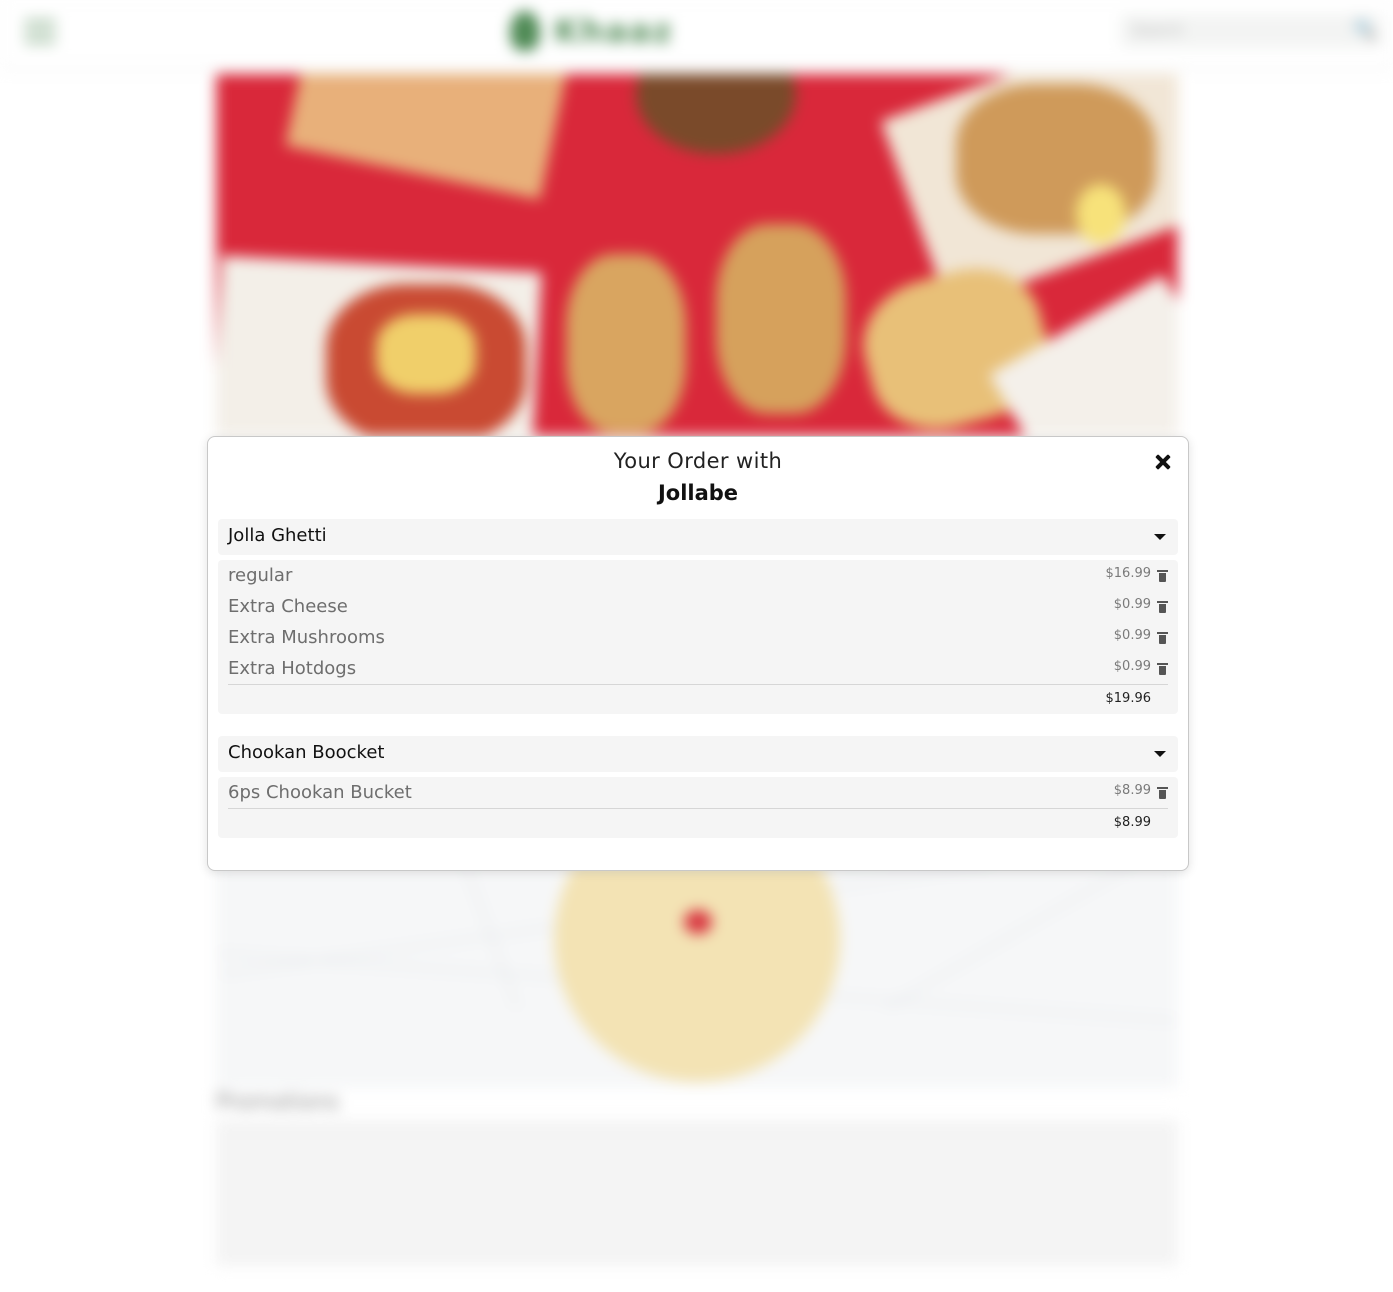  I want to click on order-item-label: Extra Hotdogs, so click(292, 668).